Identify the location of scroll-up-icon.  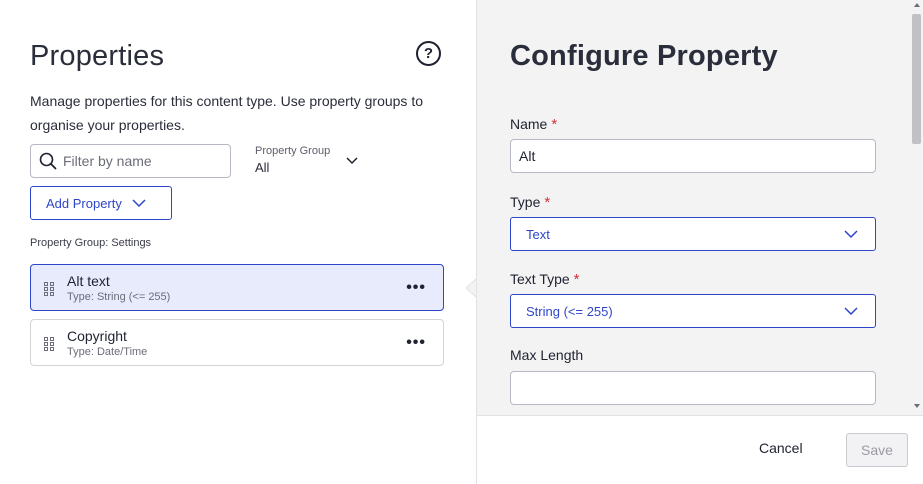
(917, 5).